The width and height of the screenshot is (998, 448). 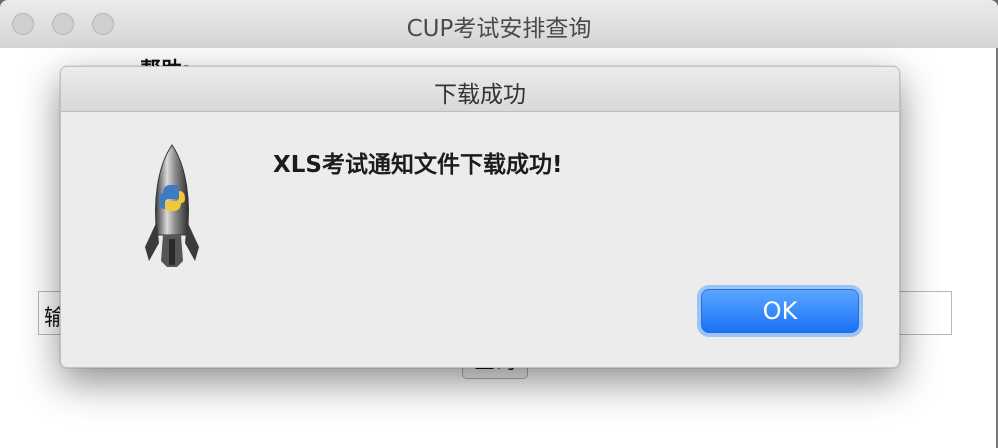 I want to click on ok-button: OK, so click(x=780, y=311).